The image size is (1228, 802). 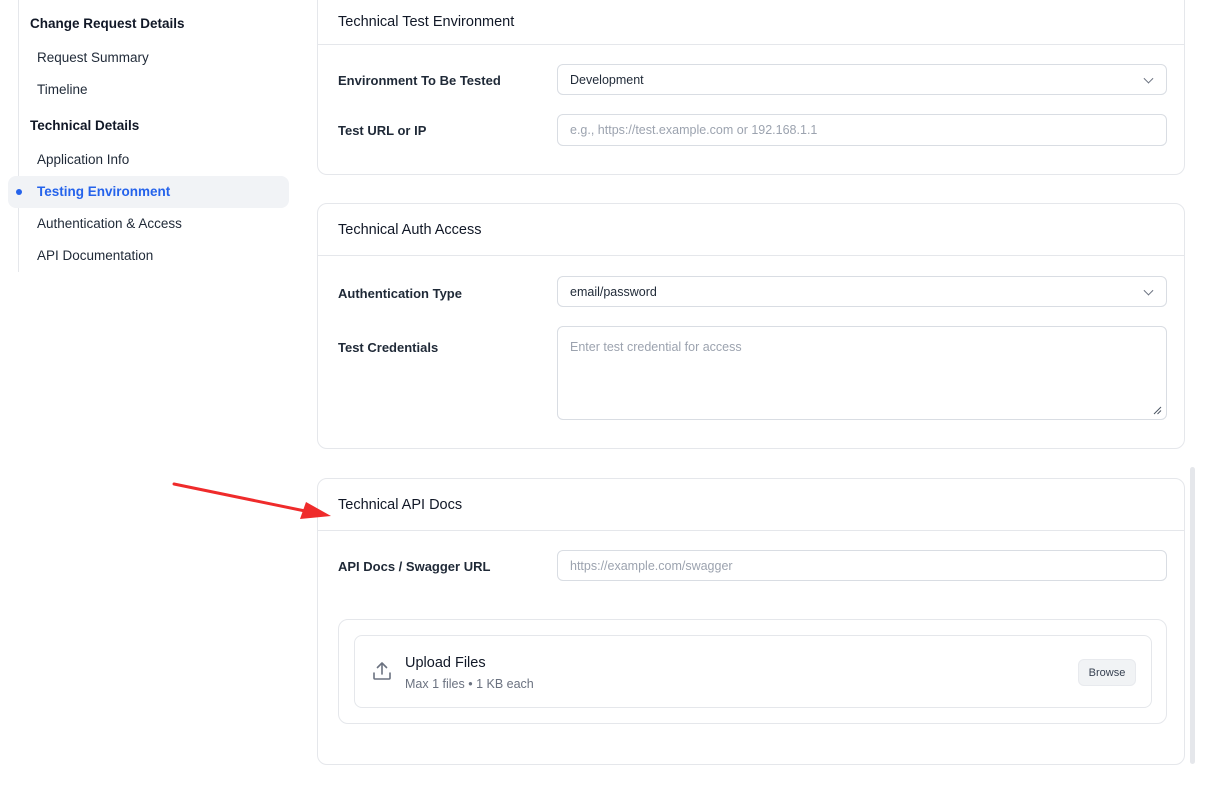 I want to click on test-environment-title: Technical Test Environment, so click(x=751, y=22).